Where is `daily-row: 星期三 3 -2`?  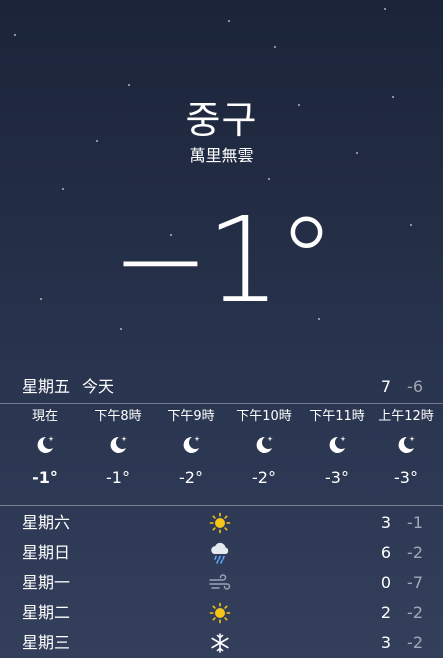
daily-row: 星期三 3 -2 is located at coordinates (221, 643).